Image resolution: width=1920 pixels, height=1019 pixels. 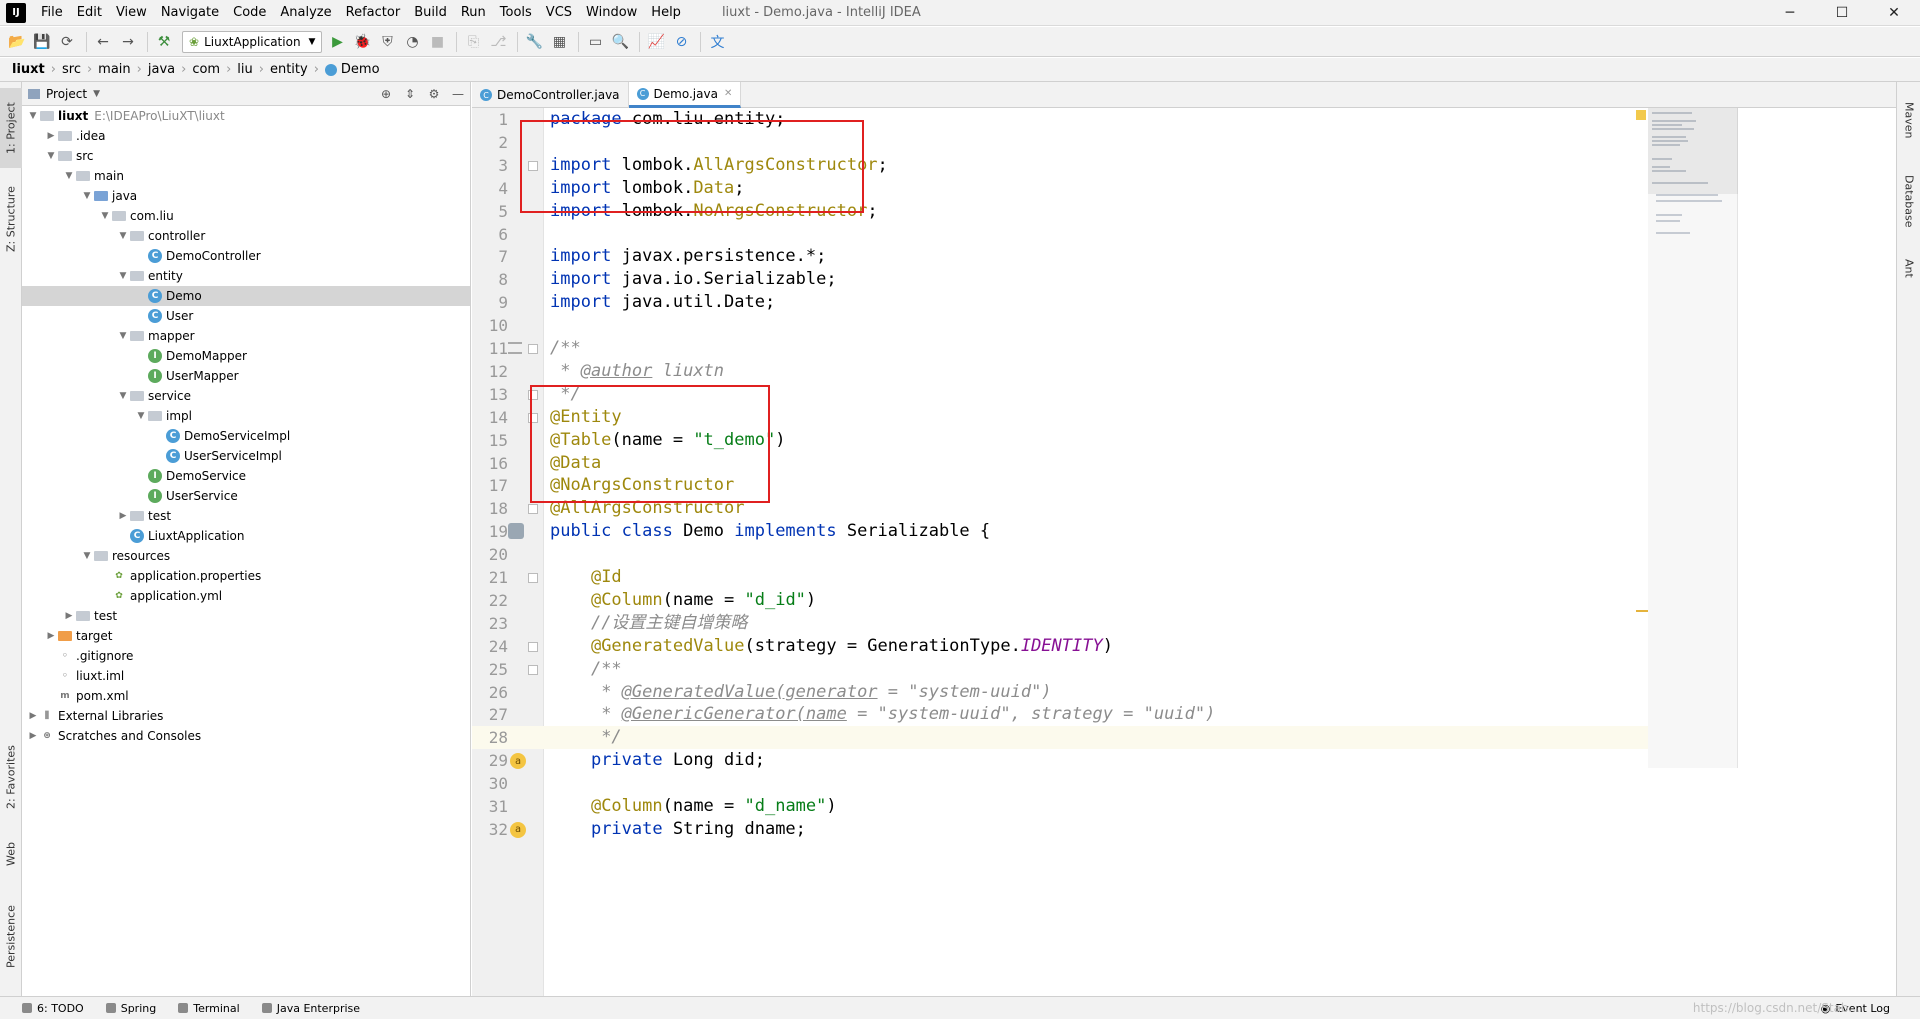 I want to click on tree-node: C UserServiceImpl, so click(x=246, y=456).